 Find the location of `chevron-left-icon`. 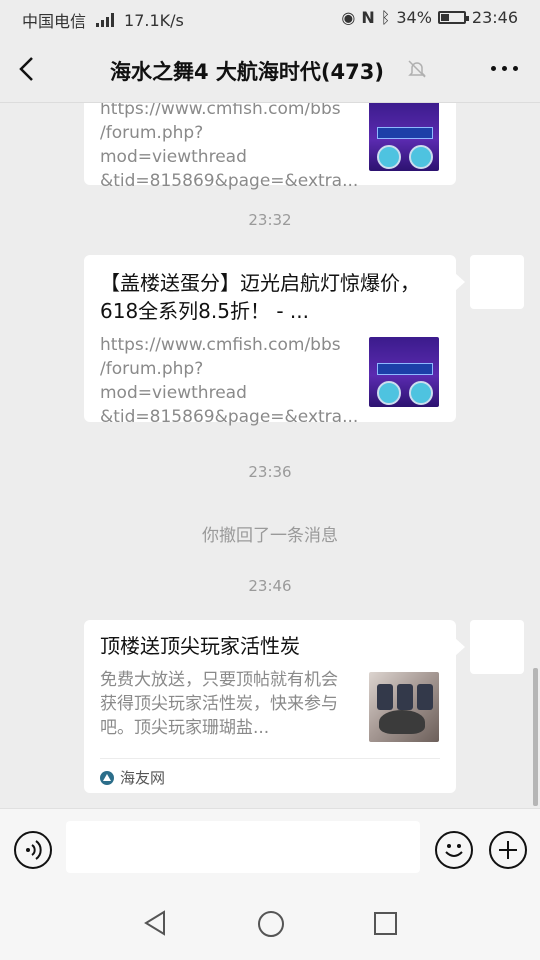

chevron-left-icon is located at coordinates (26, 69).